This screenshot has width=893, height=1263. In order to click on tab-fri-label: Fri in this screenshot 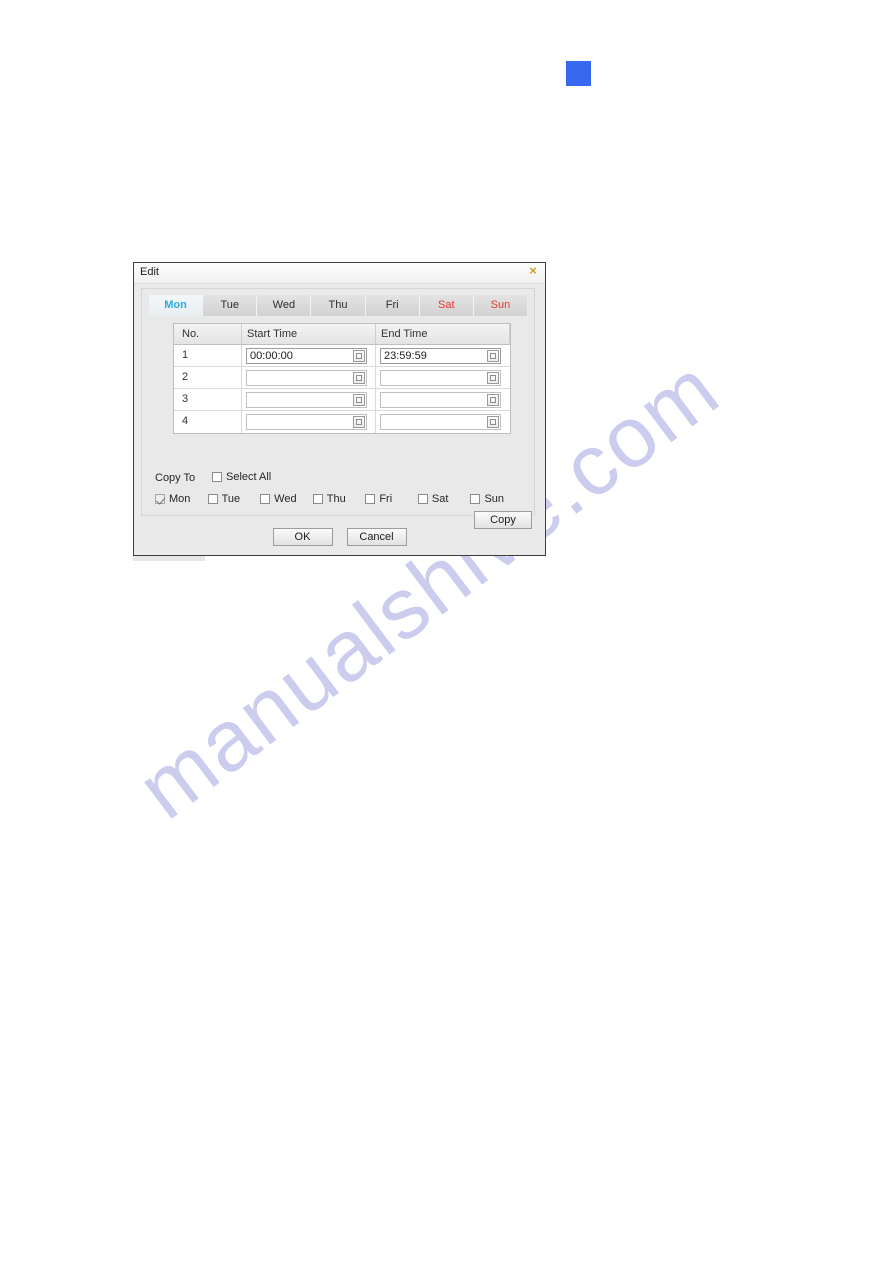, I will do `click(392, 305)`.